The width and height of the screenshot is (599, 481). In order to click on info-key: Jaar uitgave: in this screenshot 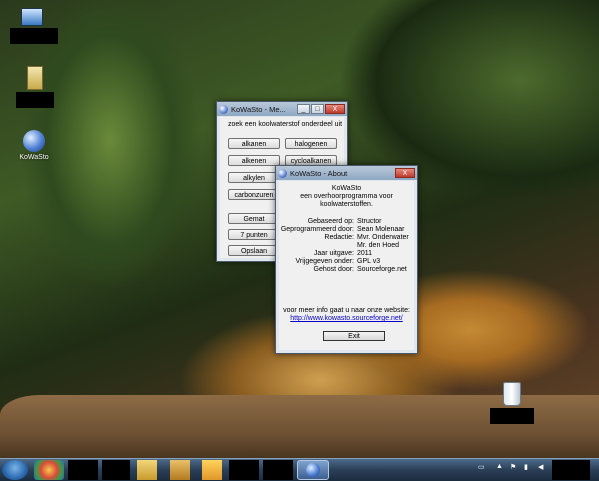, I will do `click(333, 253)`.